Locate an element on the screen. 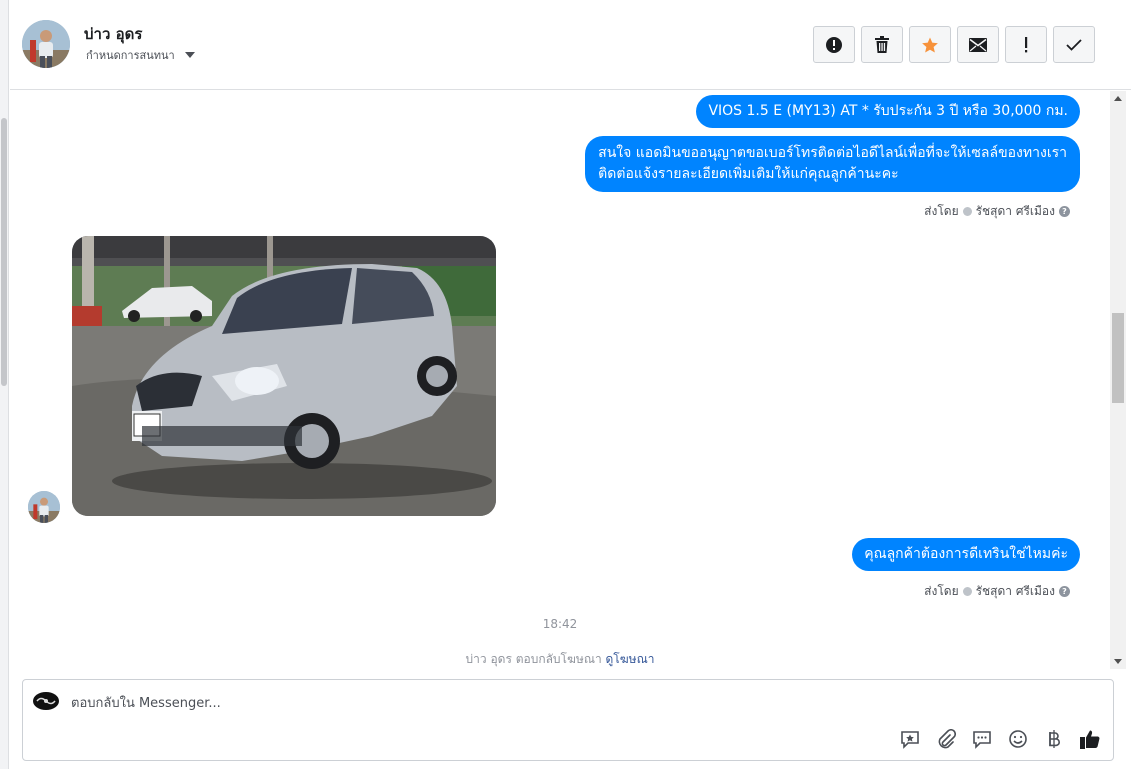 This screenshot has height=769, width=1131. mark-done-button is located at coordinates (1074, 44).